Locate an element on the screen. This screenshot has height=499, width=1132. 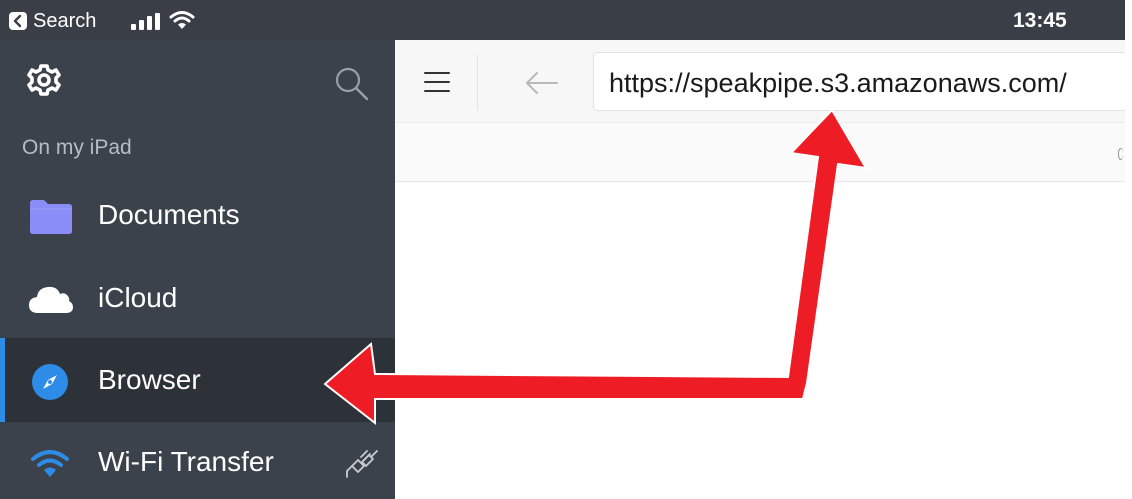
toolbar-divider is located at coordinates (477, 82).